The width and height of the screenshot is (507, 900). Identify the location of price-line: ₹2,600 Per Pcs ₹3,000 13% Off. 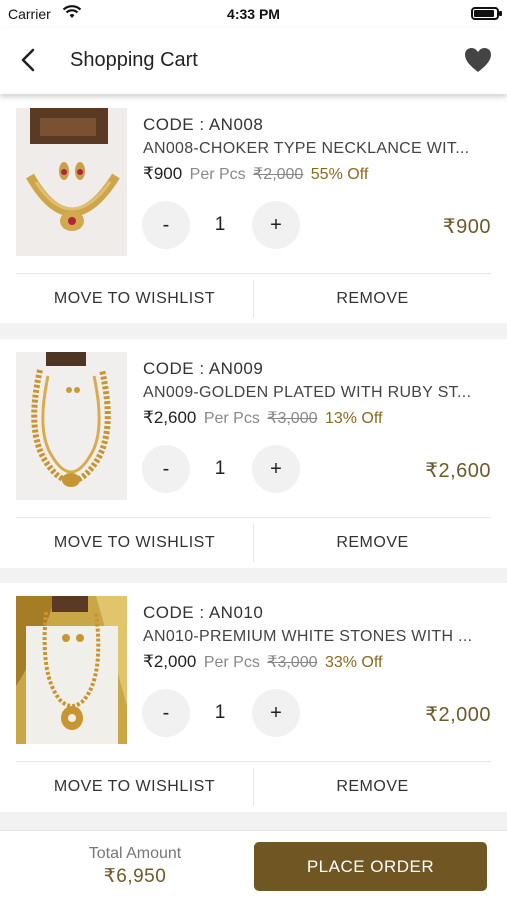
(262, 418).